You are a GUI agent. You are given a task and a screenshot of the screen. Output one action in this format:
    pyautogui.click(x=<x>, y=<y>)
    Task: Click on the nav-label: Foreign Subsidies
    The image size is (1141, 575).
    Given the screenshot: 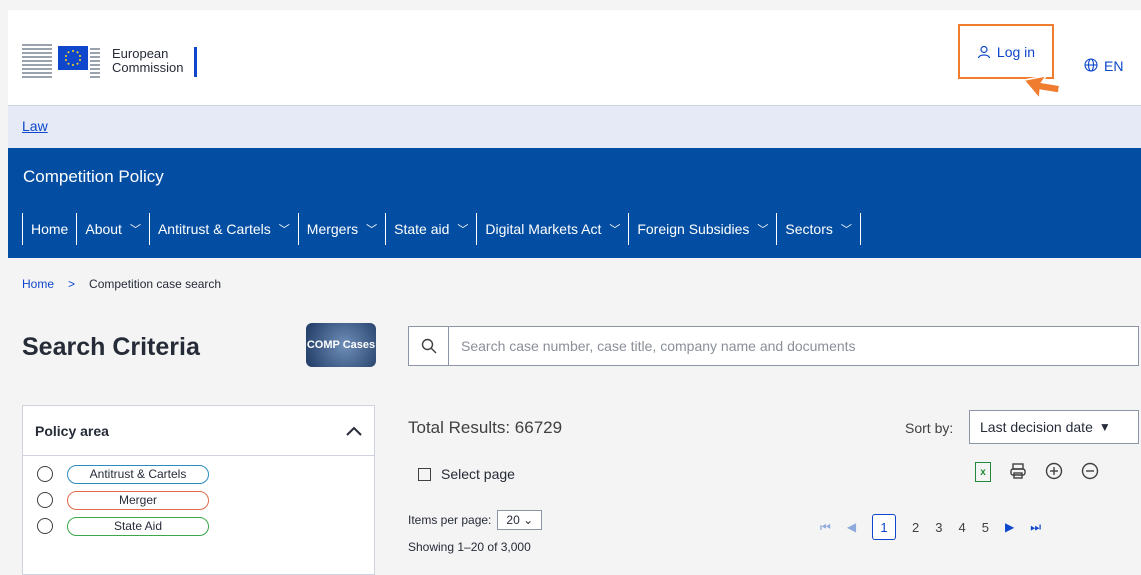 What is the action you would take?
    pyautogui.click(x=693, y=229)
    